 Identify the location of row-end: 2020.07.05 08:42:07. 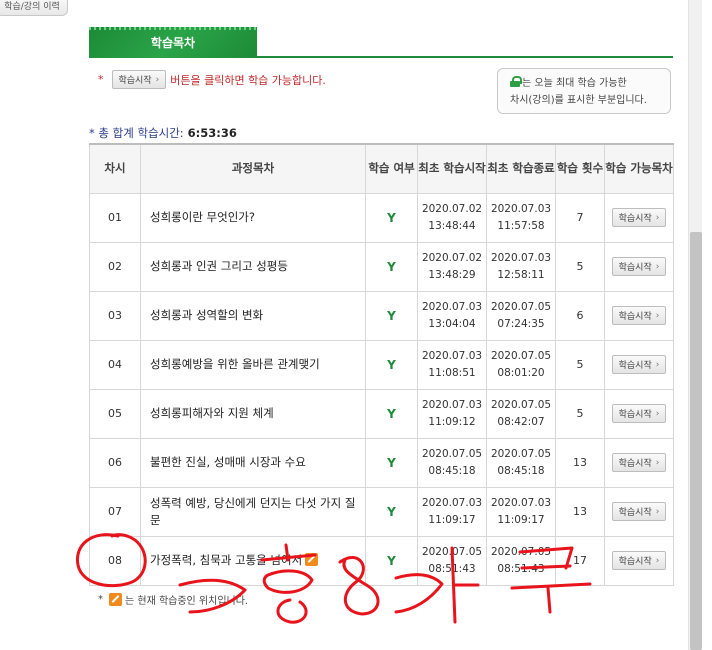
(521, 413).